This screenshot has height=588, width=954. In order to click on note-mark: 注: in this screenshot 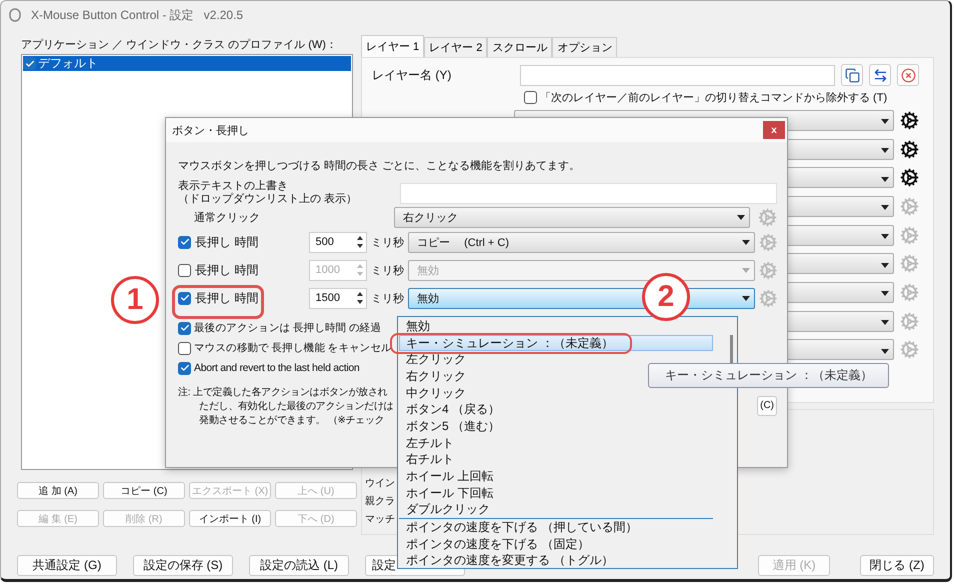, I will do `click(184, 393)`.